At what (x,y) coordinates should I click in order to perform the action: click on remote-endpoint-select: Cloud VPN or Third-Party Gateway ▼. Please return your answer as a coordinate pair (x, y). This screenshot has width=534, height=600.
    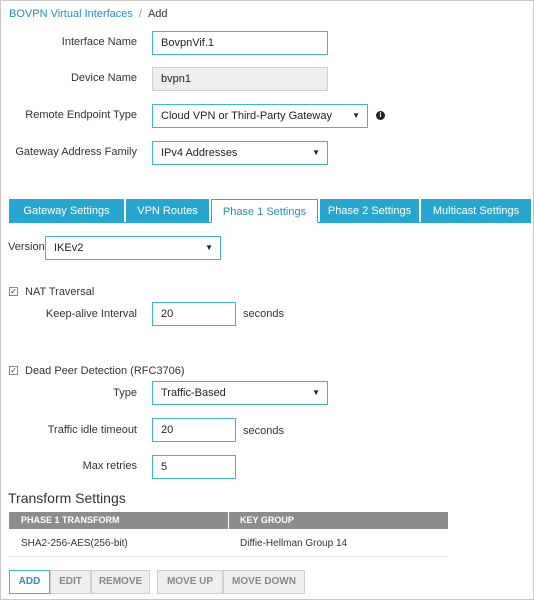
    Looking at the image, I should click on (260, 116).